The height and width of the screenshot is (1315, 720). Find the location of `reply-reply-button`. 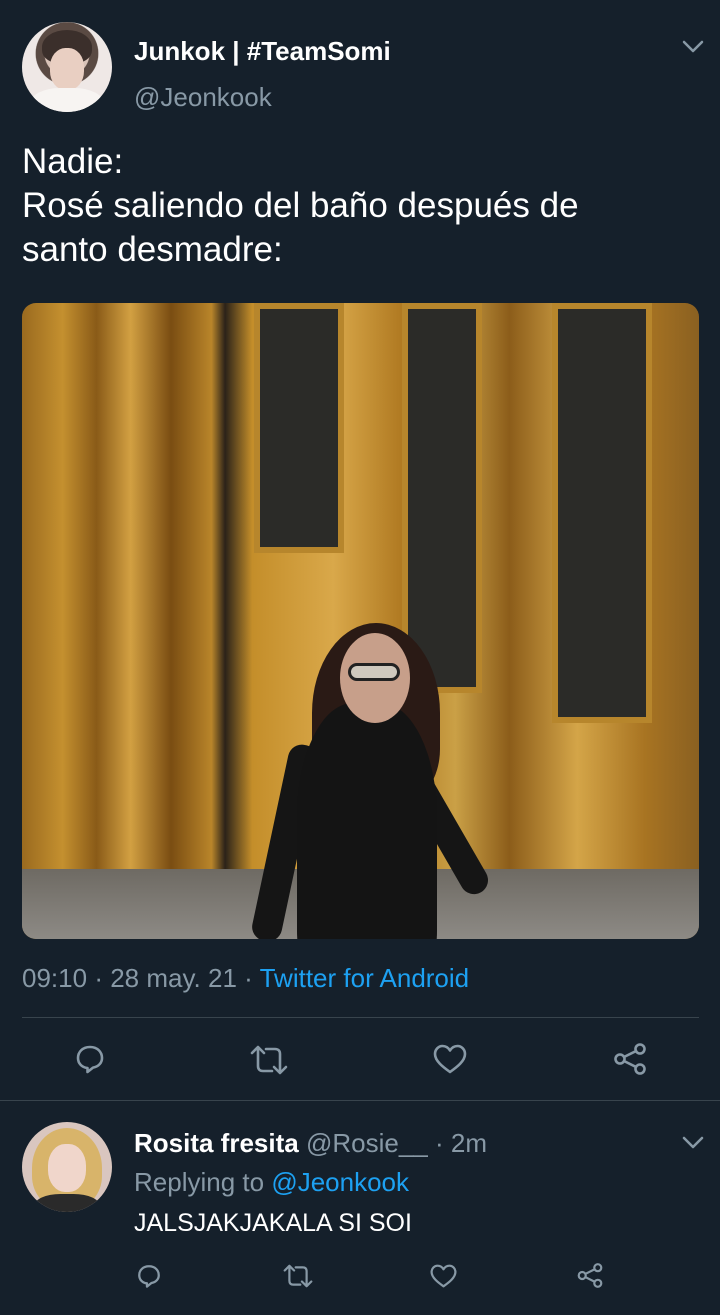

reply-reply-button is located at coordinates (149, 1276).